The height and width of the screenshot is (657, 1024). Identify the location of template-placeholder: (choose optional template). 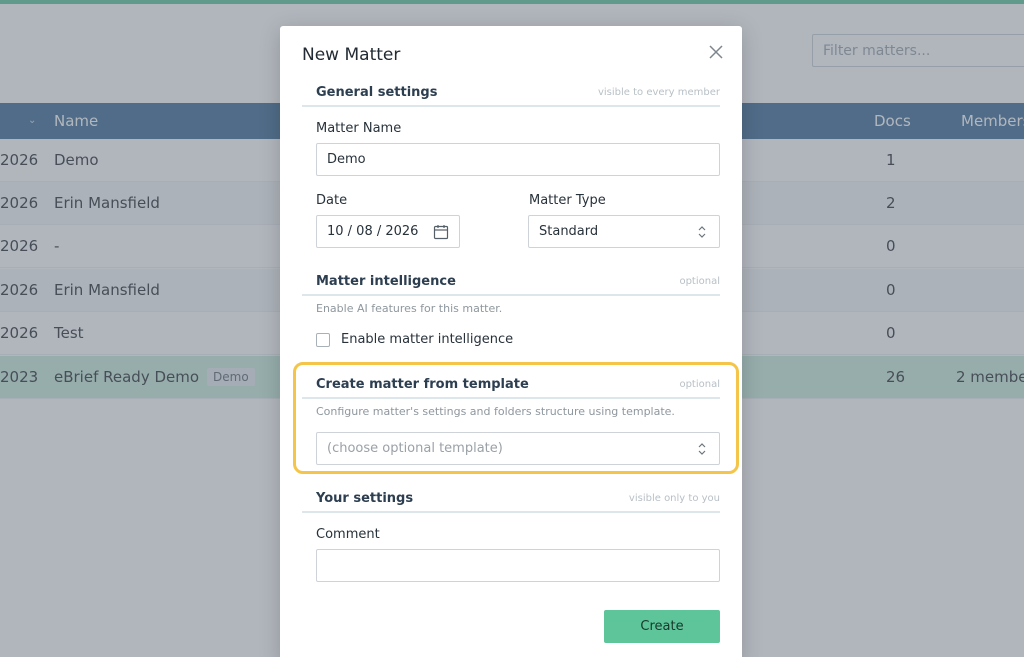
(415, 448).